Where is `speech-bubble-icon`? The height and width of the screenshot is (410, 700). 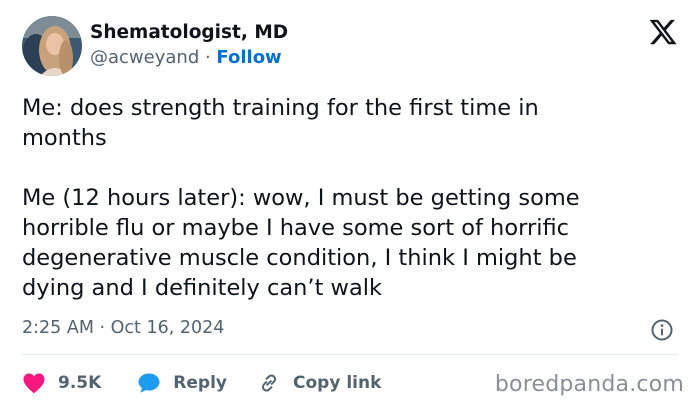
speech-bubble-icon is located at coordinates (149, 383).